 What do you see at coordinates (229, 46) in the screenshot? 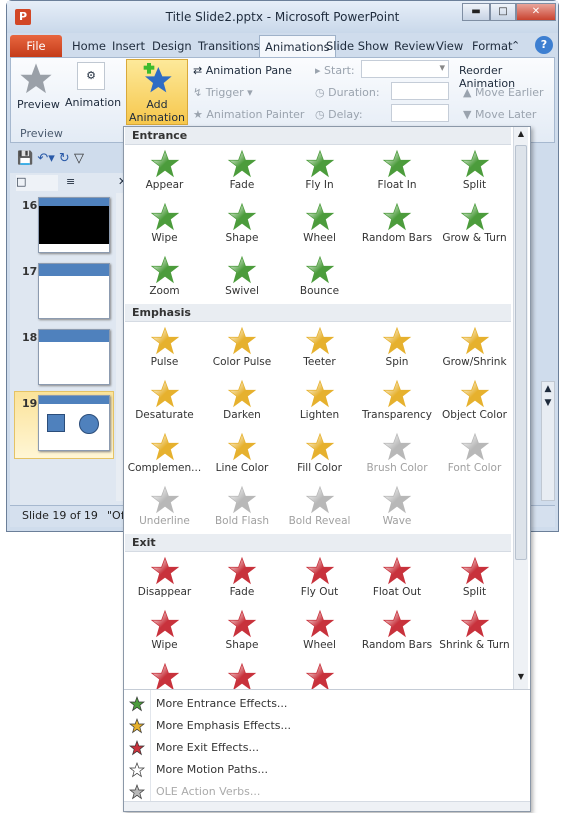
I see `tab-transitions: Transitions` at bounding box center [229, 46].